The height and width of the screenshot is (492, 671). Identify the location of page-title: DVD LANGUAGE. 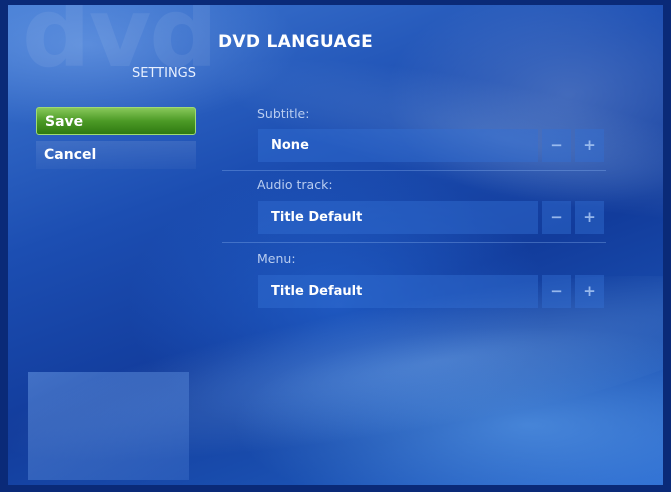
(296, 42).